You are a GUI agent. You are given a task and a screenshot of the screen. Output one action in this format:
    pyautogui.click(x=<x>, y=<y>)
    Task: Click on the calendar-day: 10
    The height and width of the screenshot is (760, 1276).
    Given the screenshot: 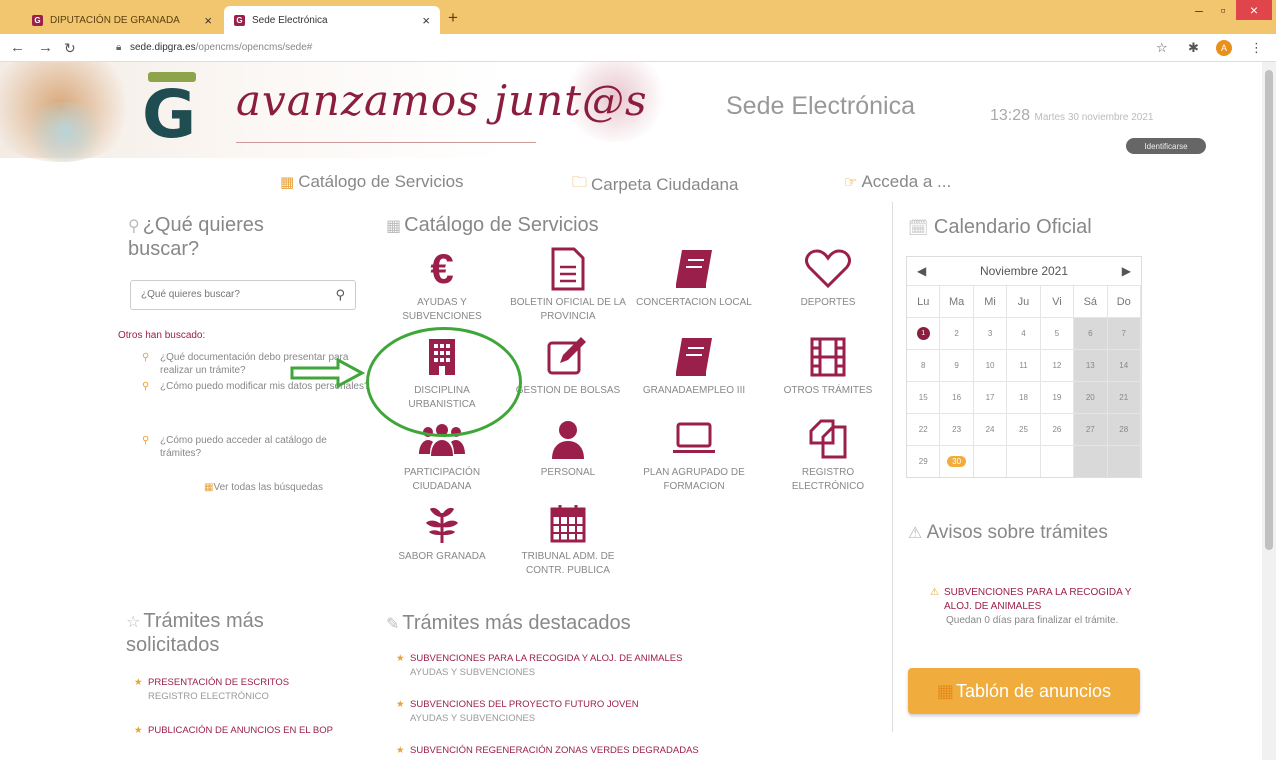 What is the action you would take?
    pyautogui.click(x=991, y=365)
    